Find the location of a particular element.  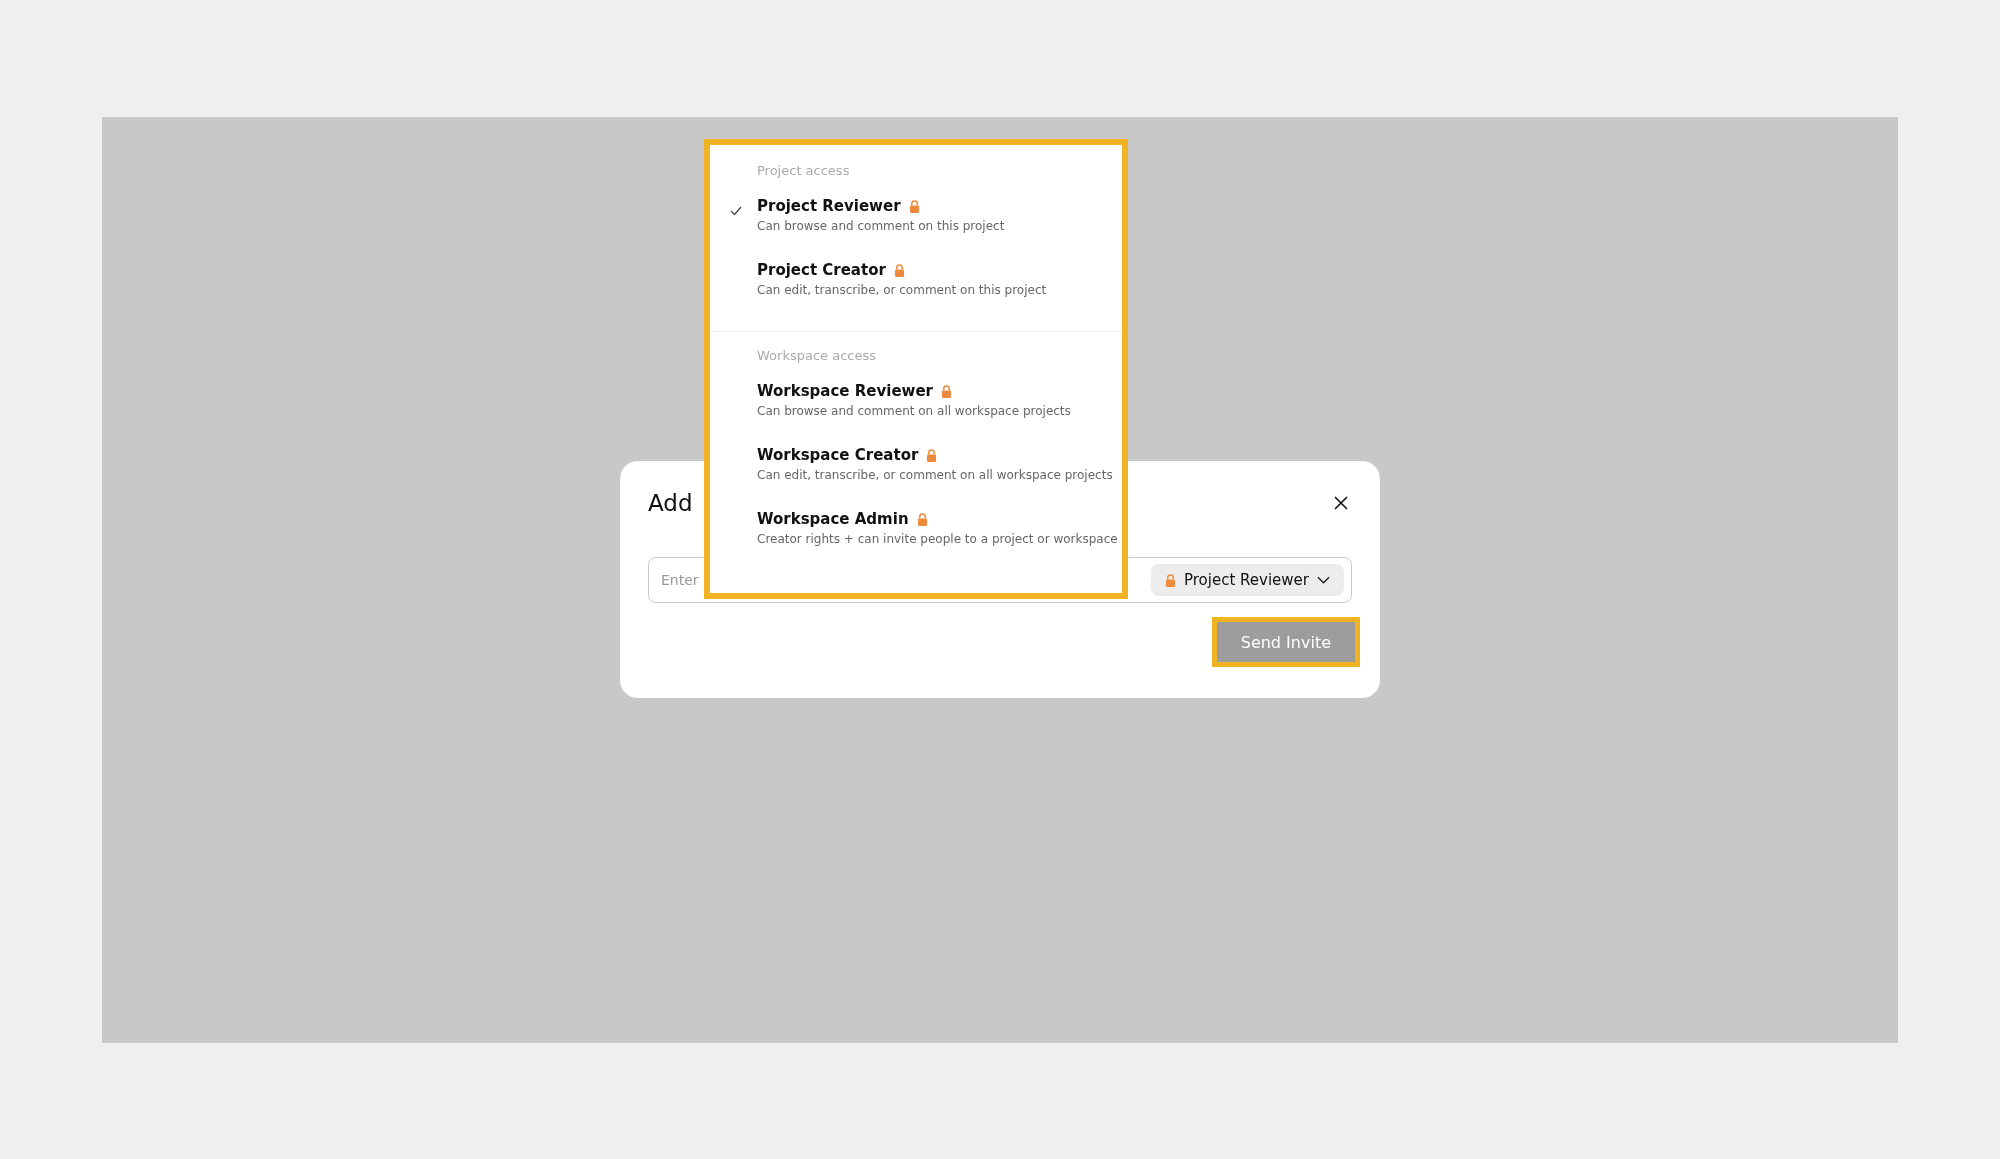

role-option: Project Reviewer Can browse and comment on this project is located at coordinates (916, 229).